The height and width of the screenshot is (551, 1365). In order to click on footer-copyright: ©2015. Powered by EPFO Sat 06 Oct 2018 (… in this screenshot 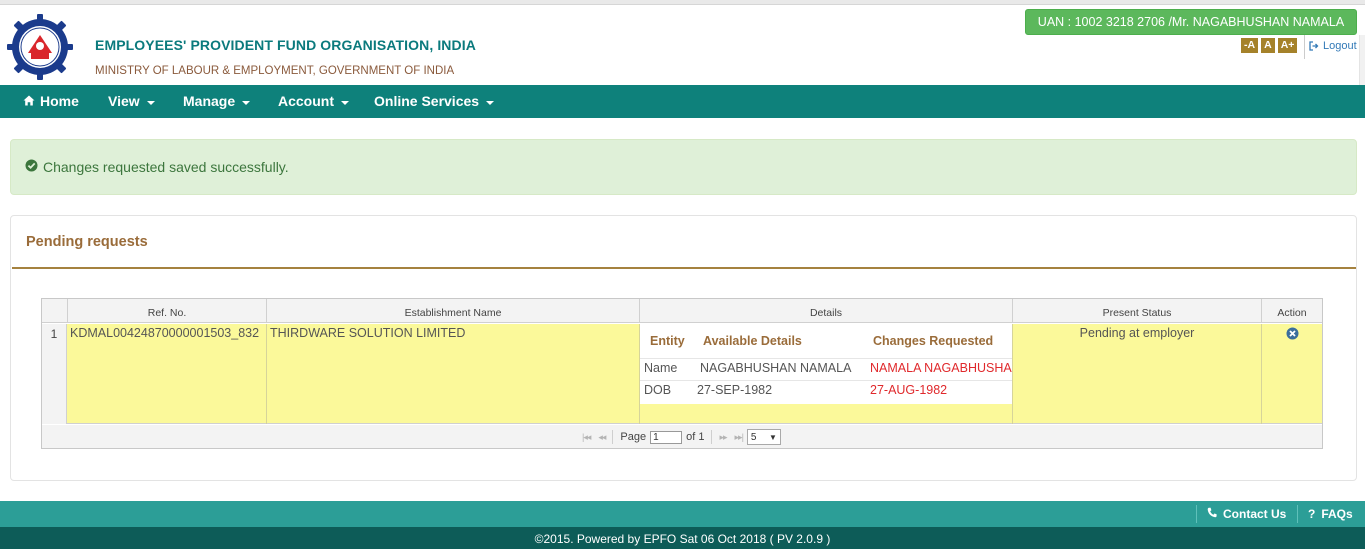, I will do `click(682, 538)`.